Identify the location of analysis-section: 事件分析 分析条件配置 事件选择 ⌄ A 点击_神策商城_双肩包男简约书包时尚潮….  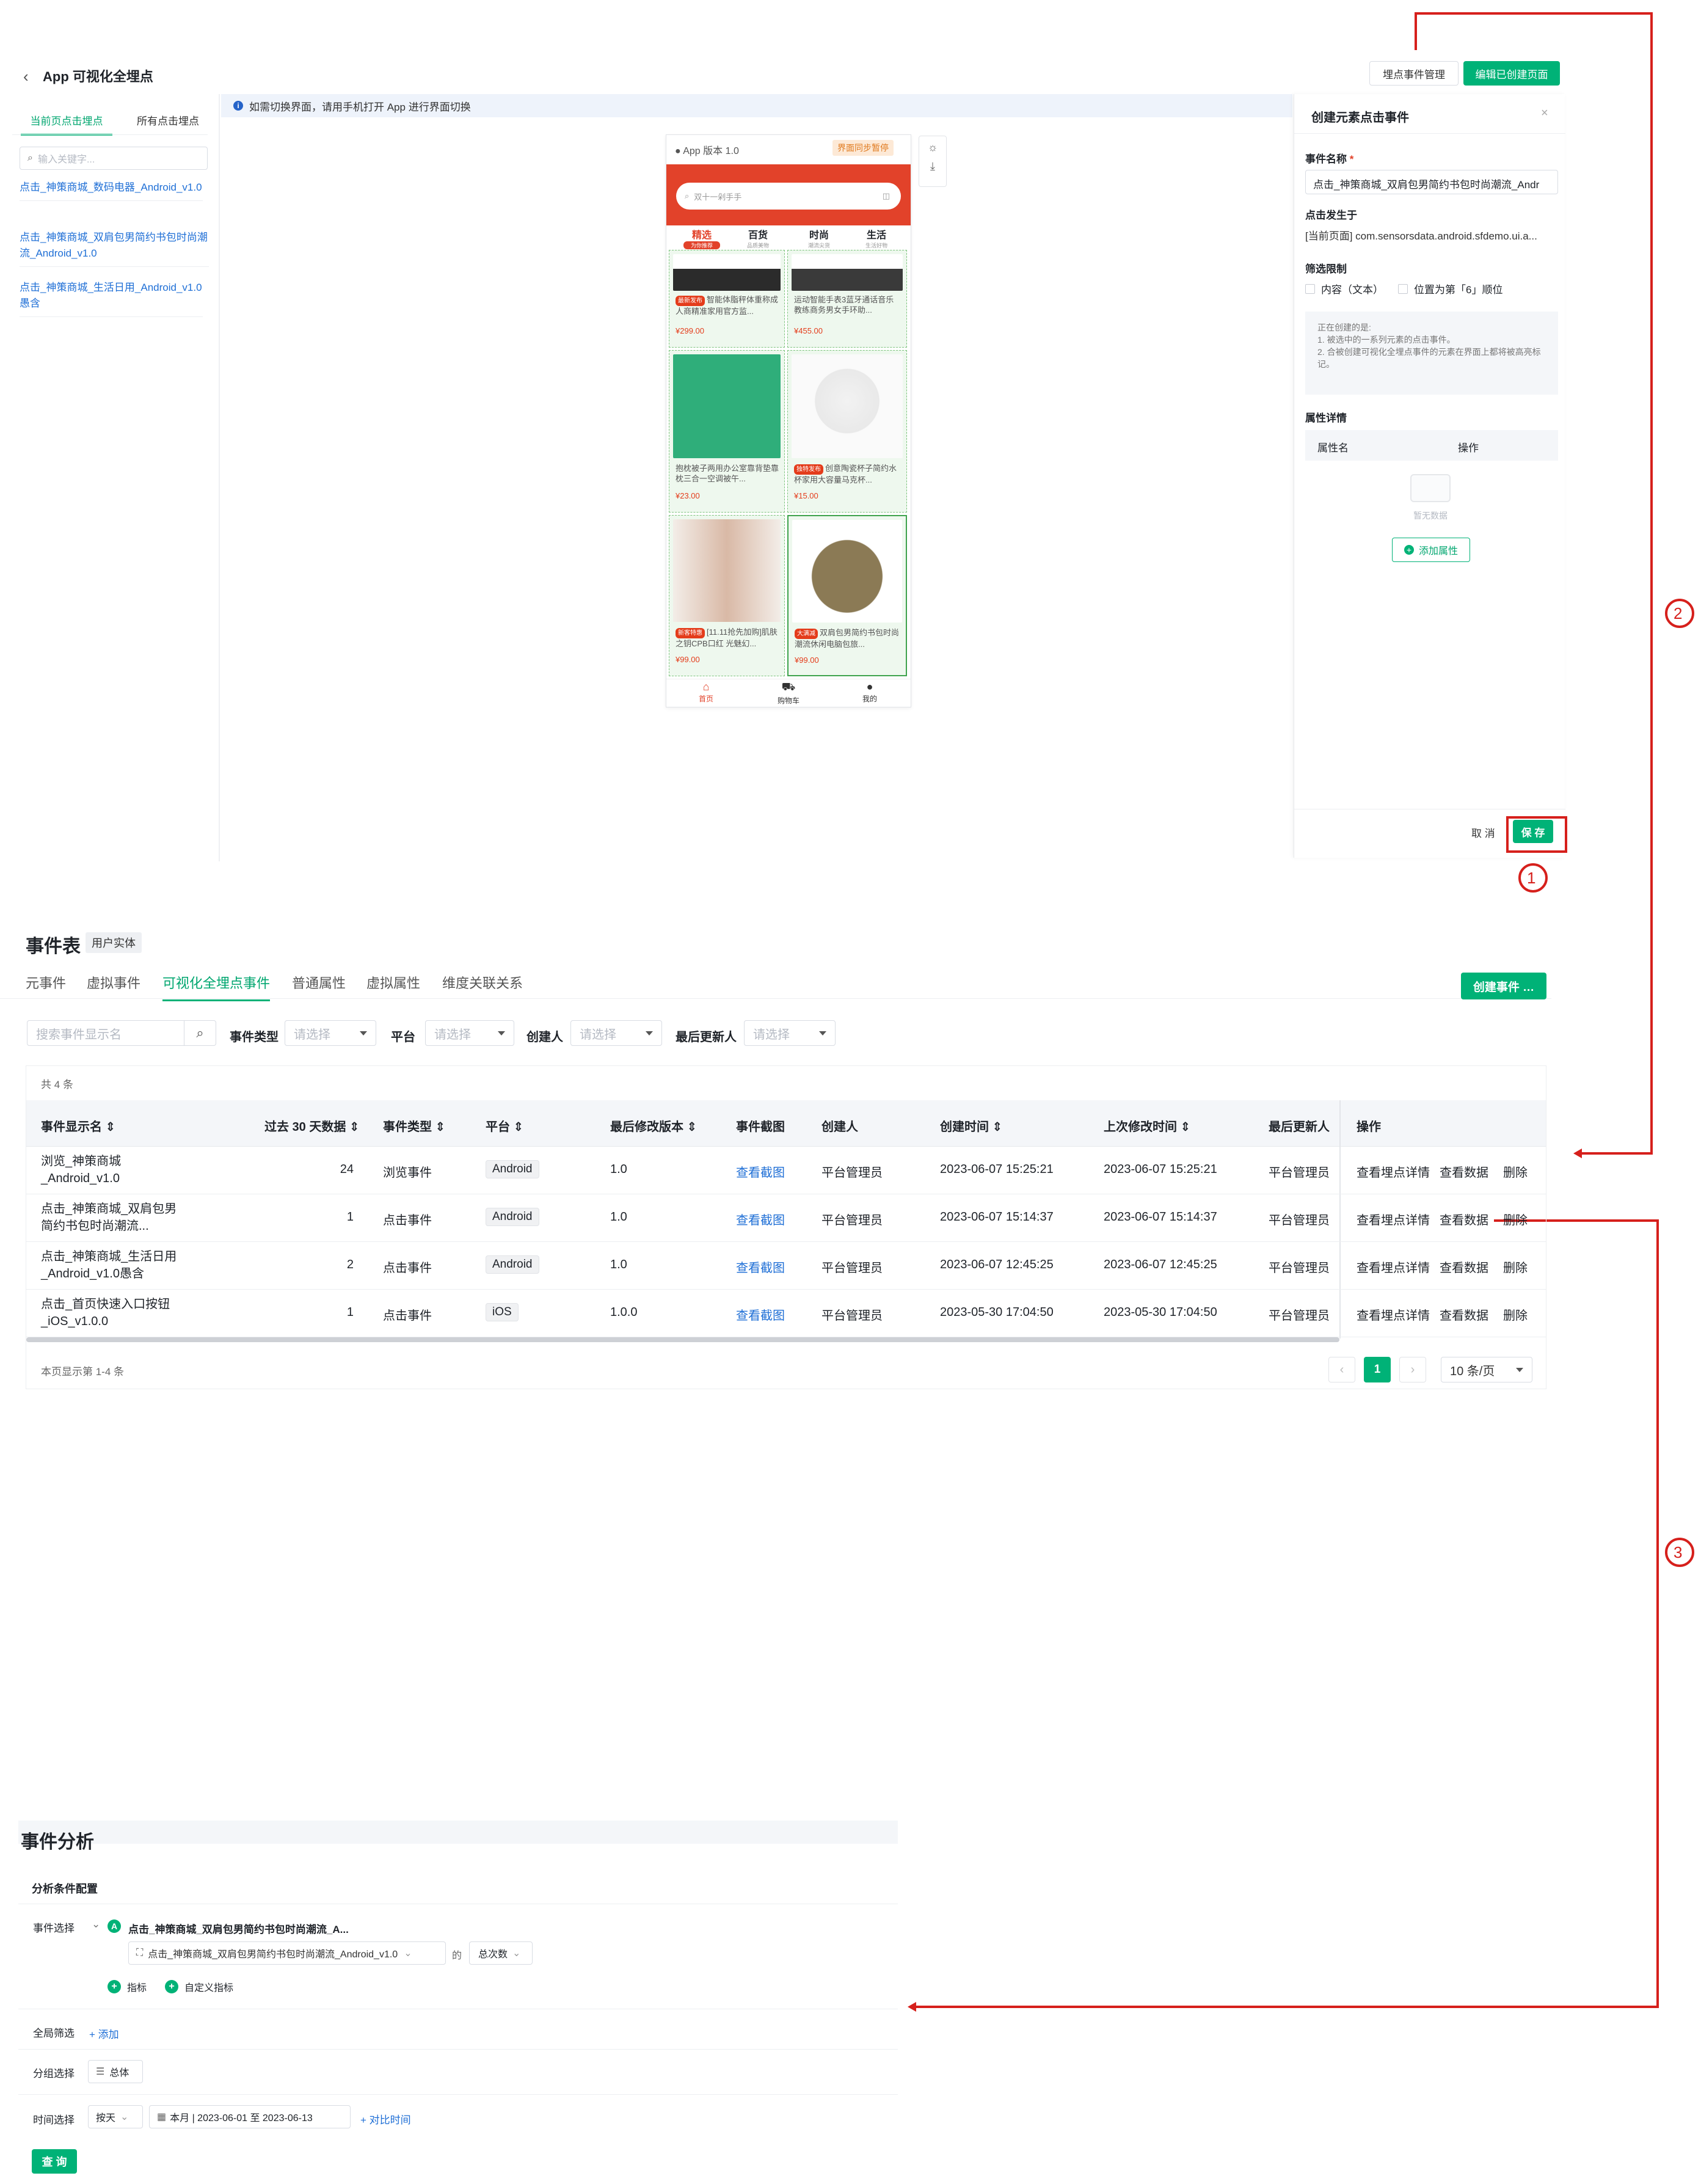
(449, 2003).